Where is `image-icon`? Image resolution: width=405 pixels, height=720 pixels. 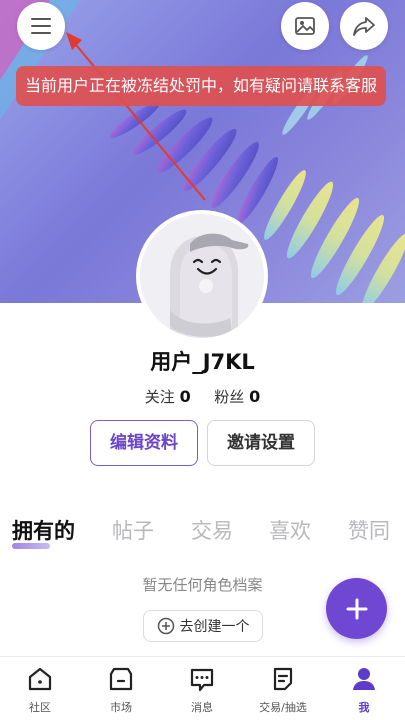
image-icon is located at coordinates (305, 26).